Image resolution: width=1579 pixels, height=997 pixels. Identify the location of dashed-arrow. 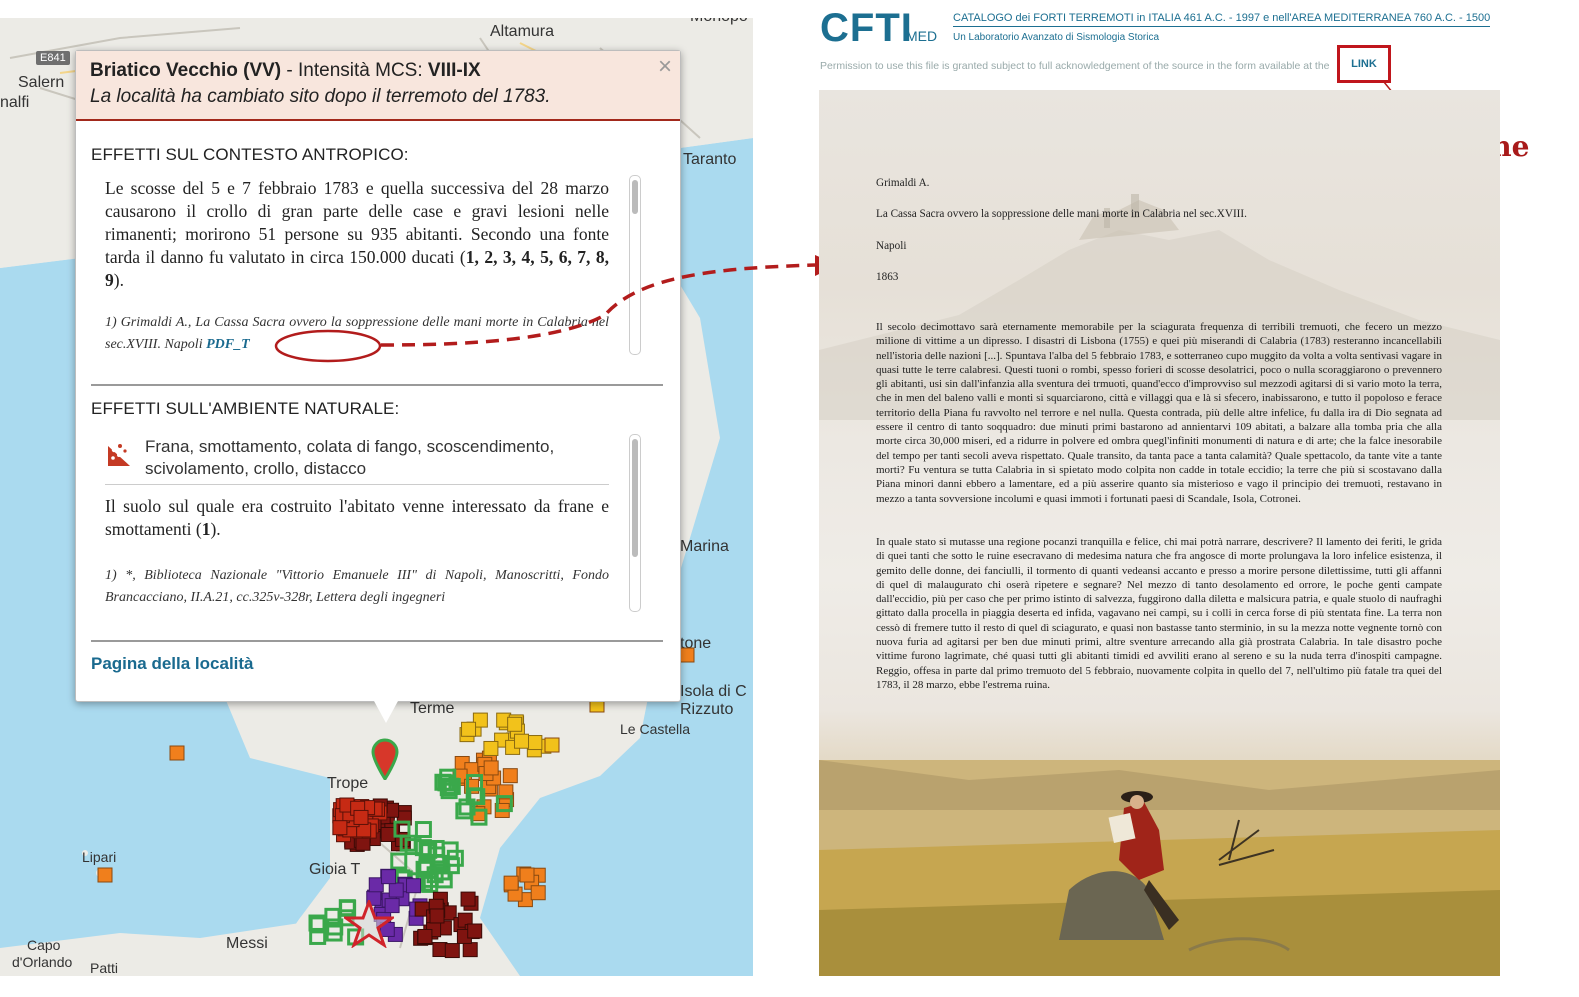
(598, 305).